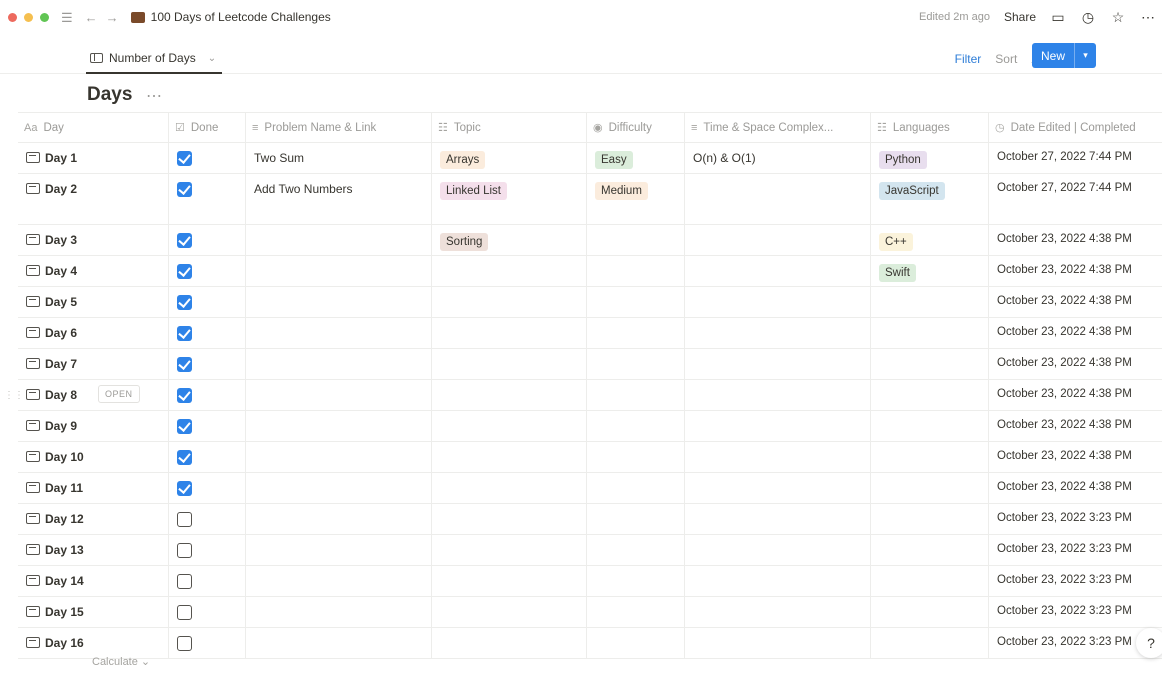 The height and width of the screenshot is (678, 1162). What do you see at coordinates (67, 17) in the screenshot?
I see `sidebar-toggle-icon: ☰` at bounding box center [67, 17].